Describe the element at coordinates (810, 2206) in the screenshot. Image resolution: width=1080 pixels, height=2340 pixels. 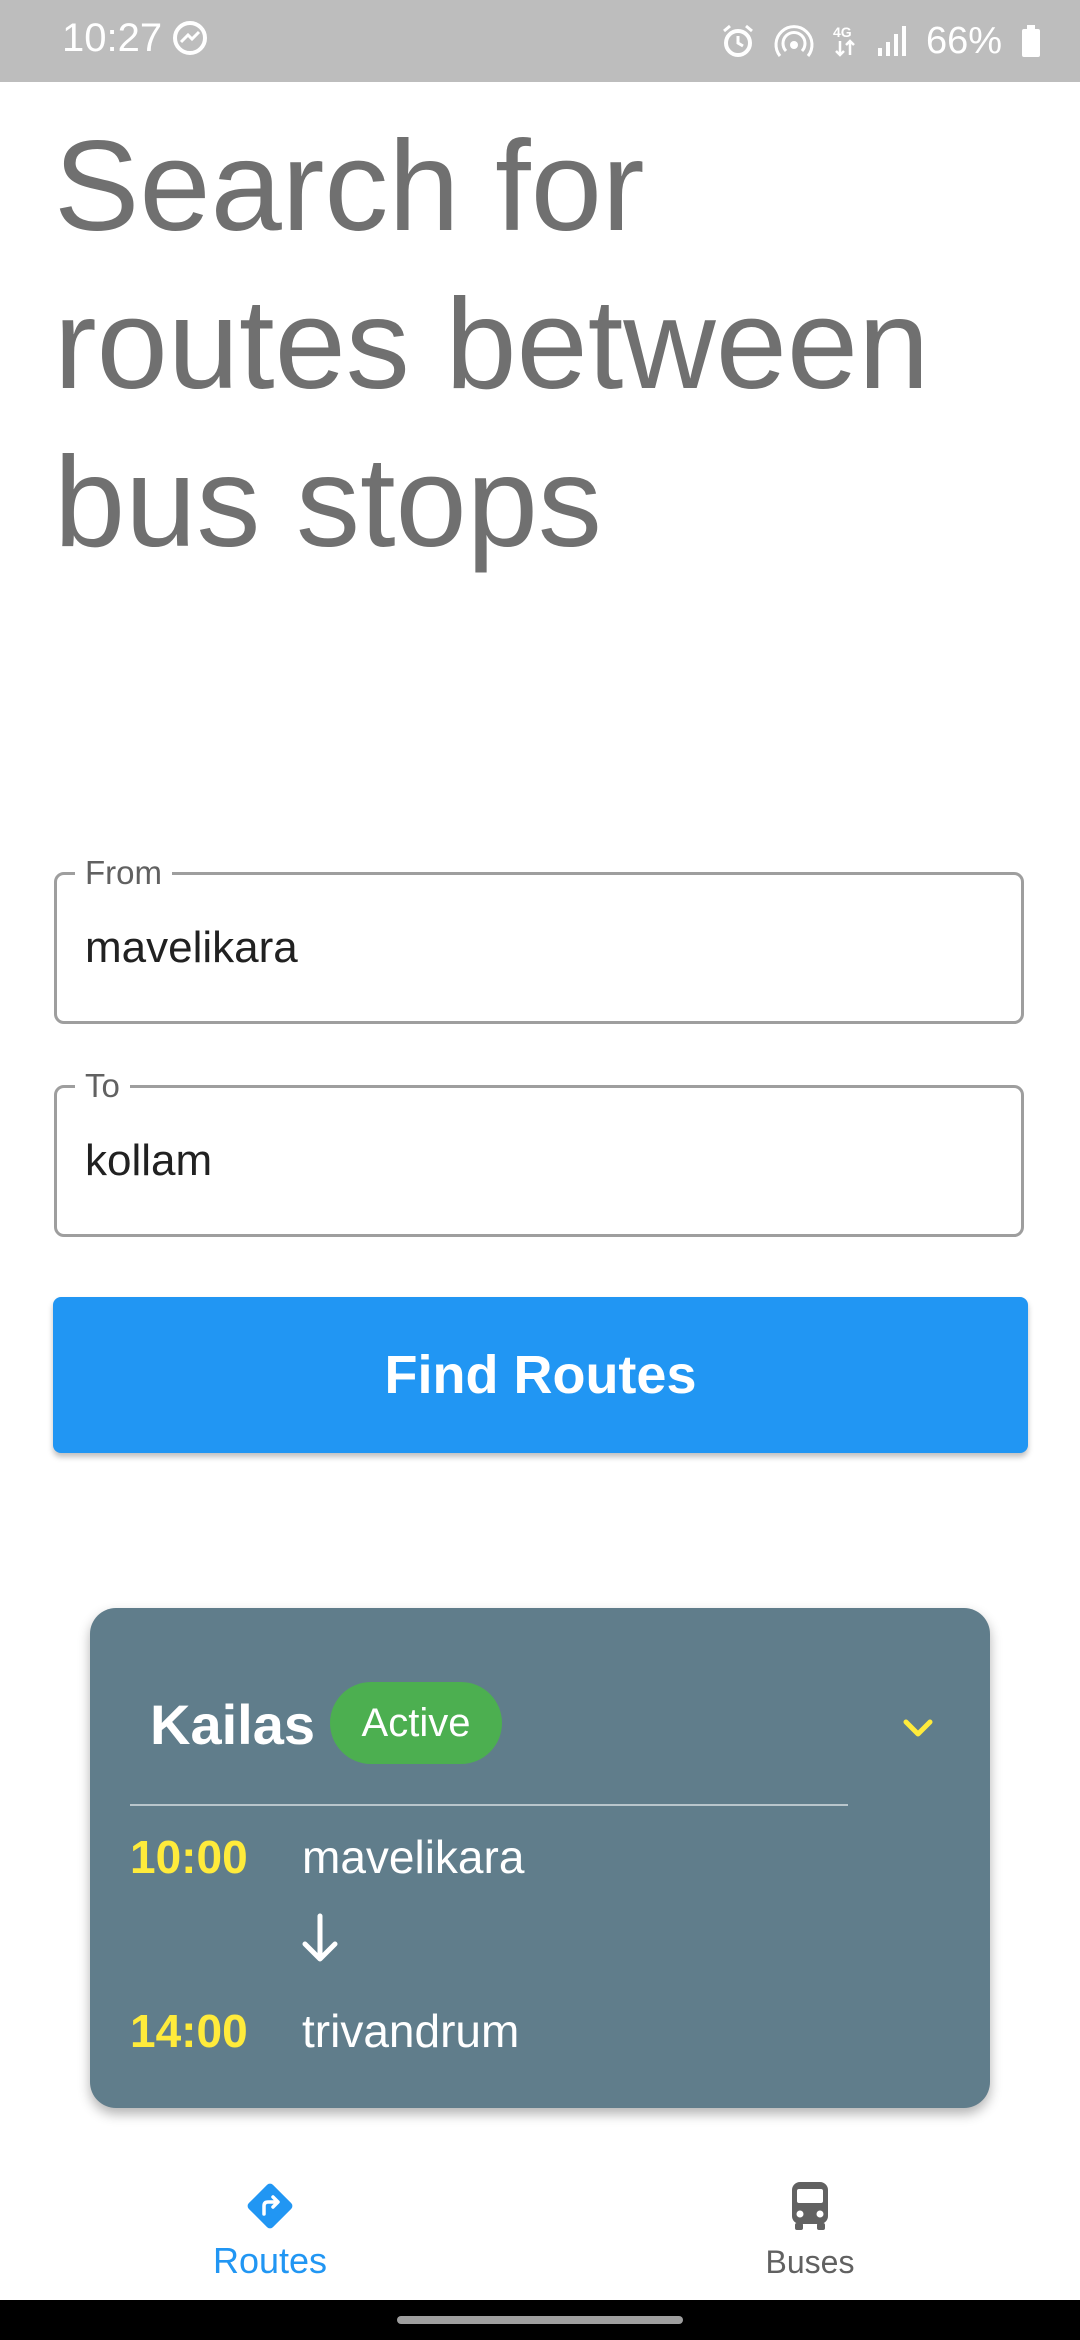
I see `bus-icon` at that location.